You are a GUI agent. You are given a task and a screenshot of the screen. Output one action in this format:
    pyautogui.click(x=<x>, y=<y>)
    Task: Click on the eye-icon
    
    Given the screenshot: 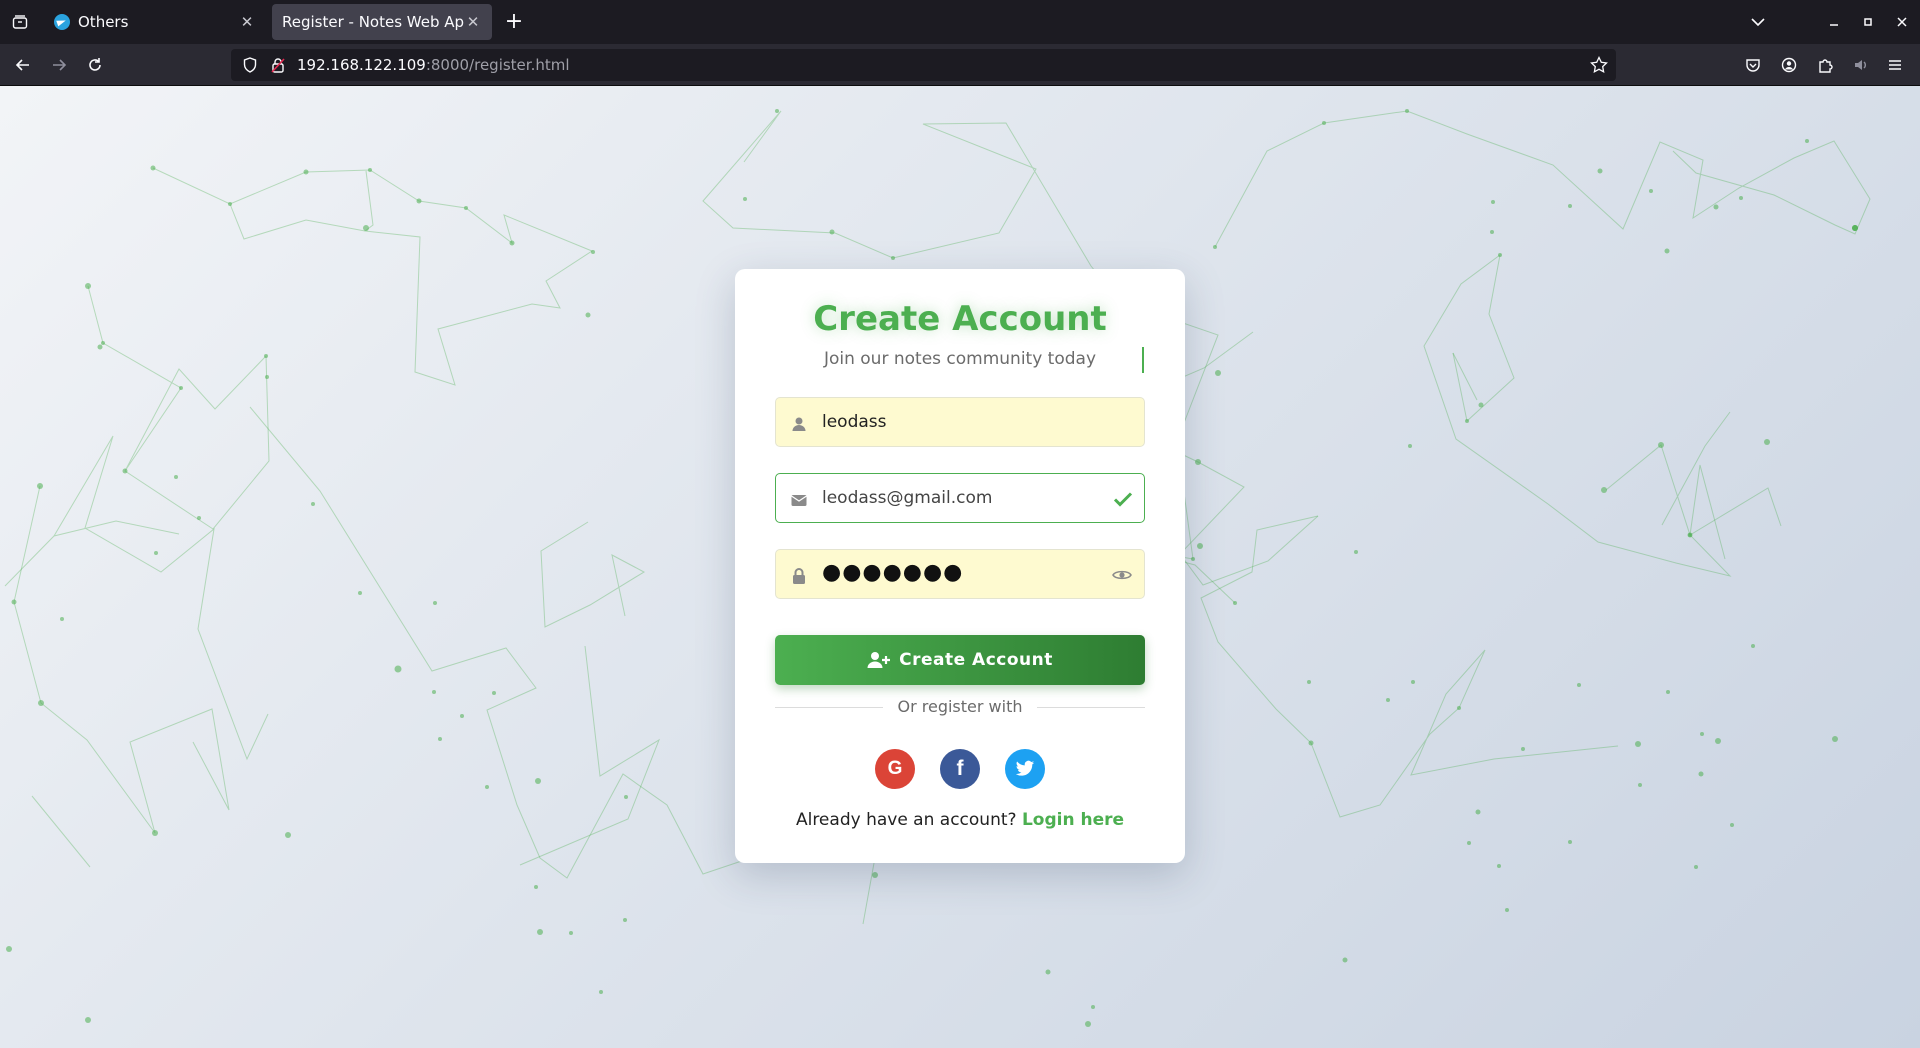 What is the action you would take?
    pyautogui.click(x=1122, y=575)
    